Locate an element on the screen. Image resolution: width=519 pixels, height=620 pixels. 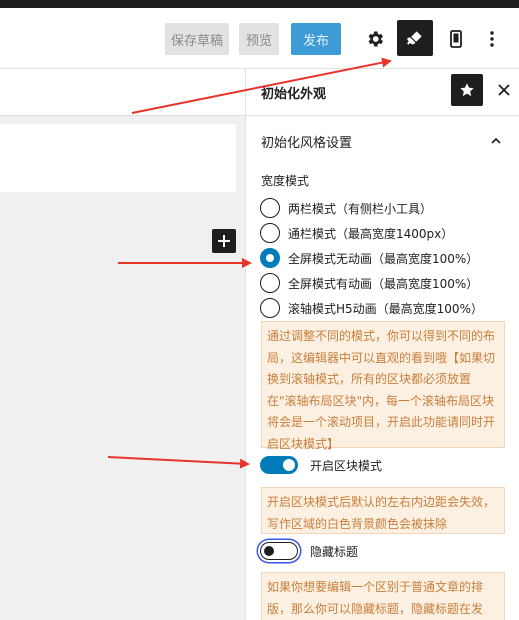
brush-icon is located at coordinates (415, 38).